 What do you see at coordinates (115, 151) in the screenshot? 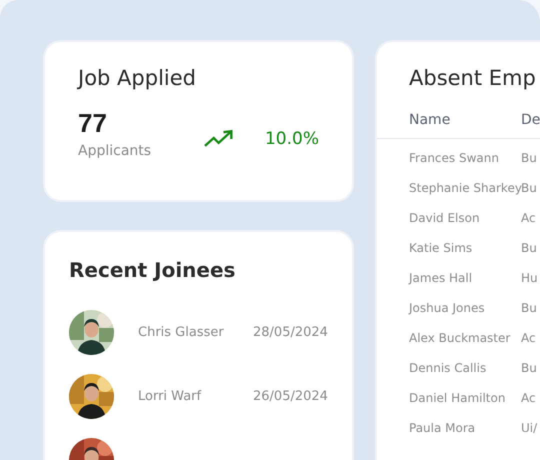
I see `count-caption: Applicants` at bounding box center [115, 151].